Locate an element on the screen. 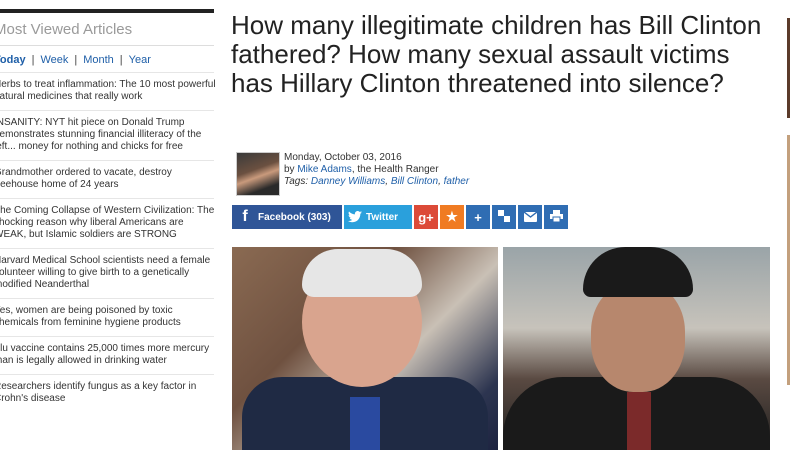 This screenshot has height=450, width=790. twitter-share-button: Twitter is located at coordinates (378, 217).